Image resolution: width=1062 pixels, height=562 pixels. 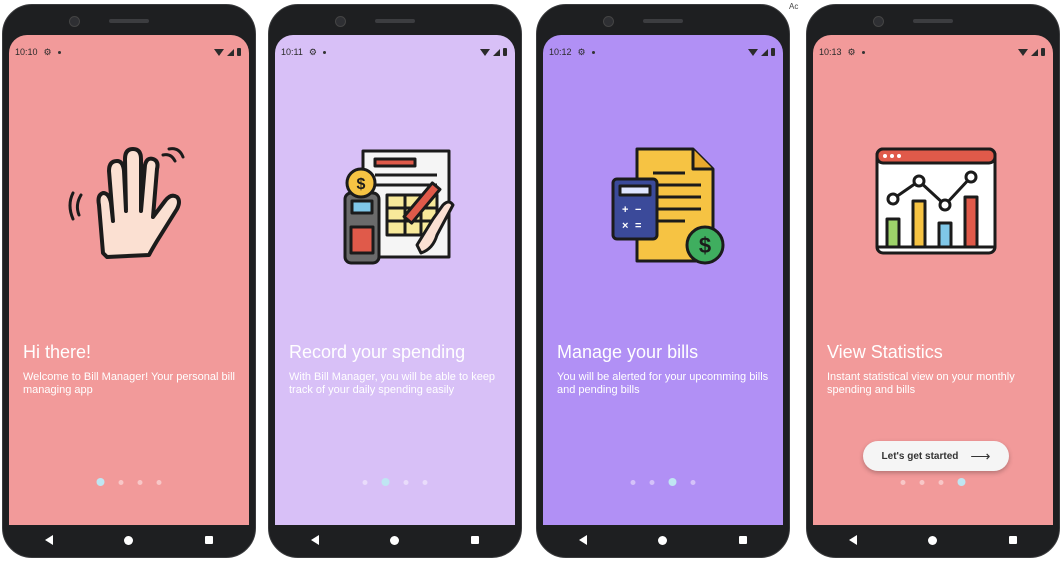 What do you see at coordinates (560, 52) in the screenshot?
I see `status-time: 10:12` at bounding box center [560, 52].